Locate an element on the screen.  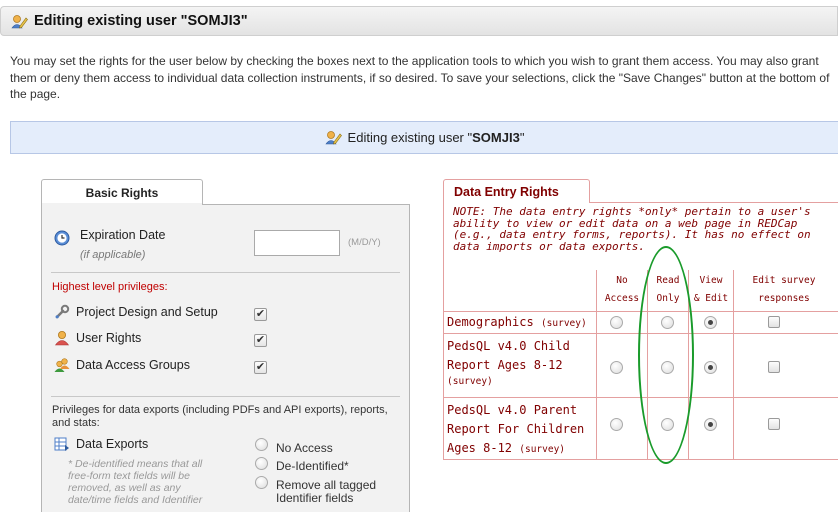
export-option-label: No Access is located at coordinates (304, 448).